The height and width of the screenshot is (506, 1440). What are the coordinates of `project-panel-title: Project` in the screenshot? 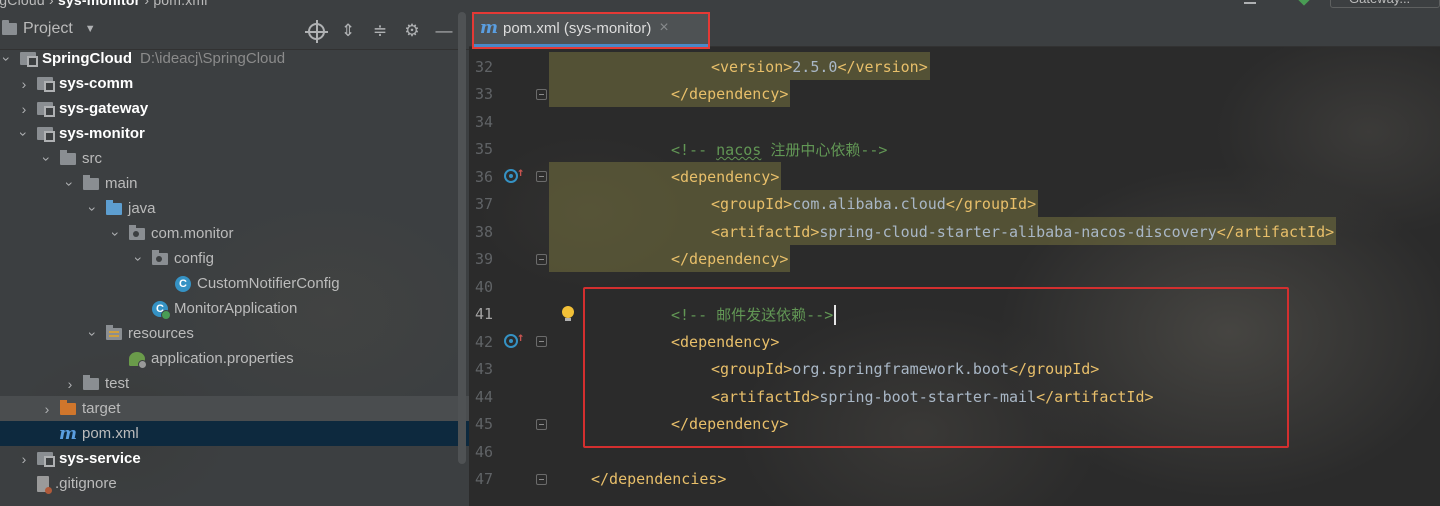 It's located at (48, 28).